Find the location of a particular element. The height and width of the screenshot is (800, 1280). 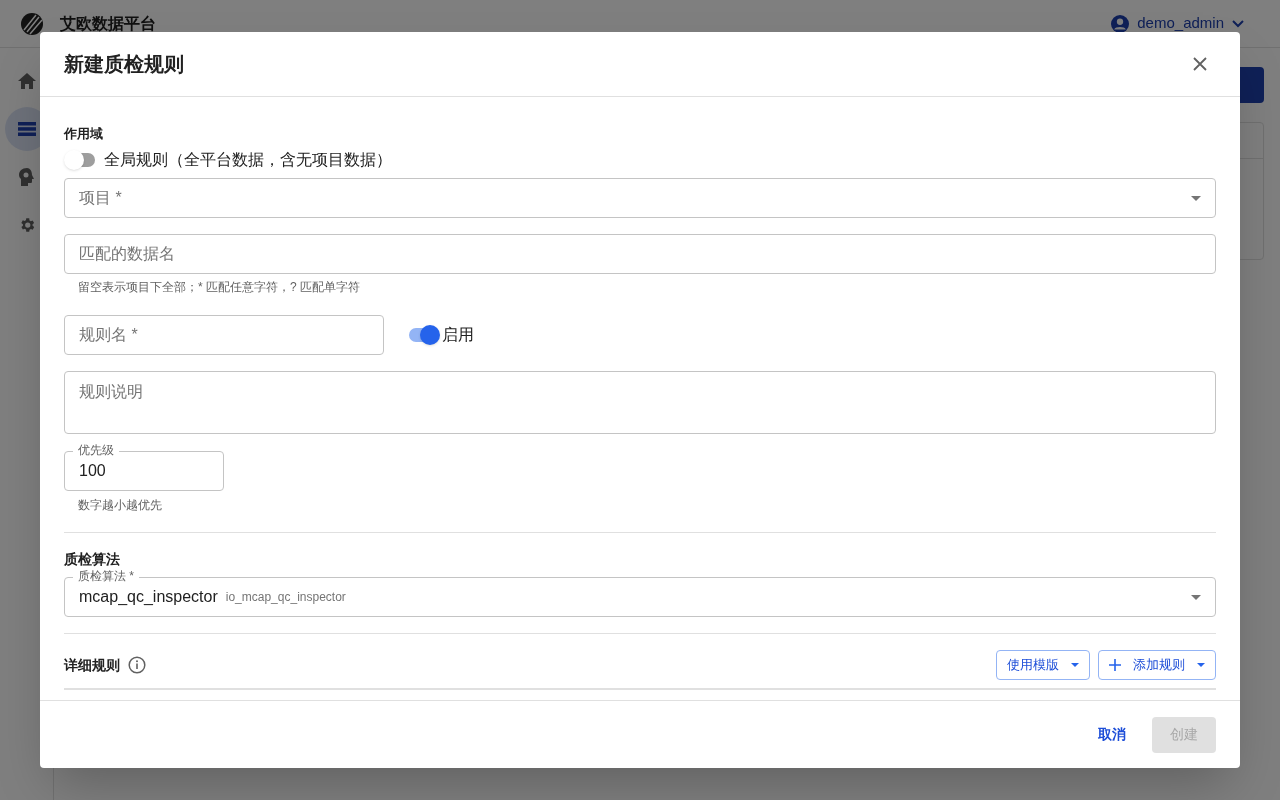

text-area: 规则说明 is located at coordinates (640, 402).